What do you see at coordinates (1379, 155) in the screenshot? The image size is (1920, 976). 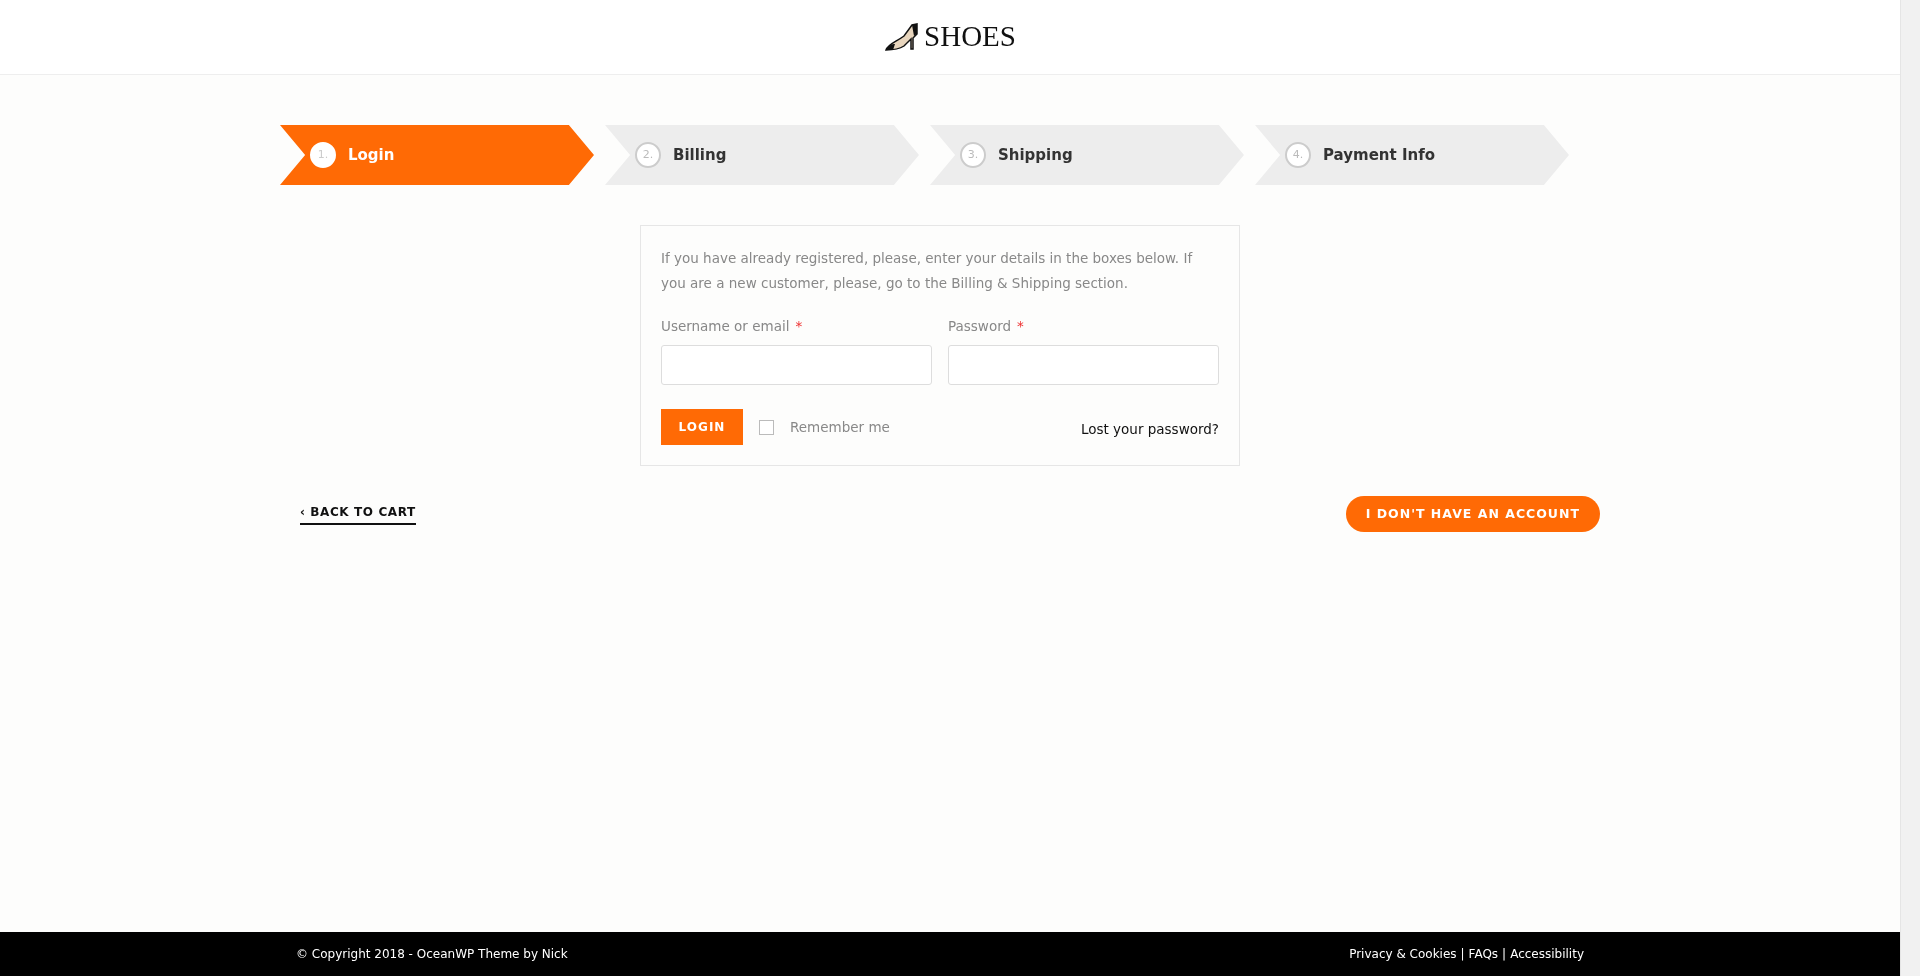 I see `step-label: Payment Info` at bounding box center [1379, 155].